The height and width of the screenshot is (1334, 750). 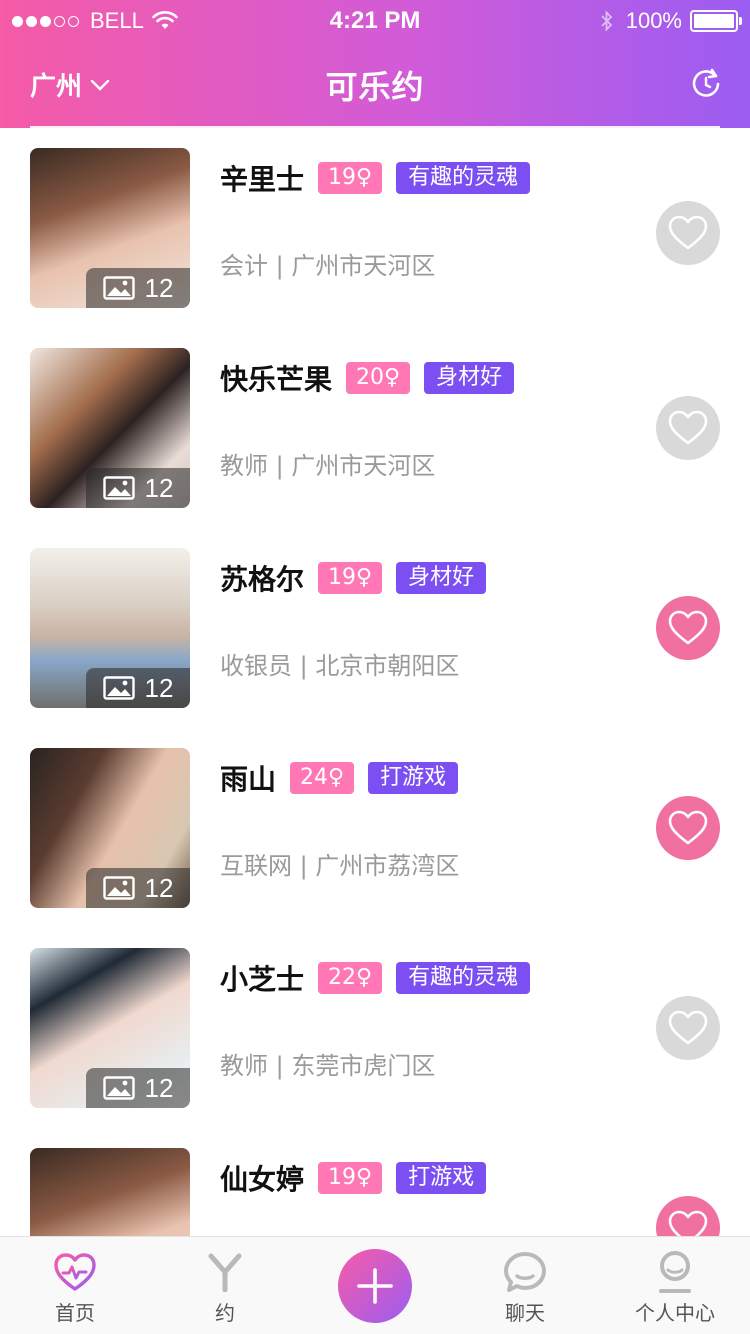 I want to click on tab-chat-label: 聊天, so click(x=525, y=1313).